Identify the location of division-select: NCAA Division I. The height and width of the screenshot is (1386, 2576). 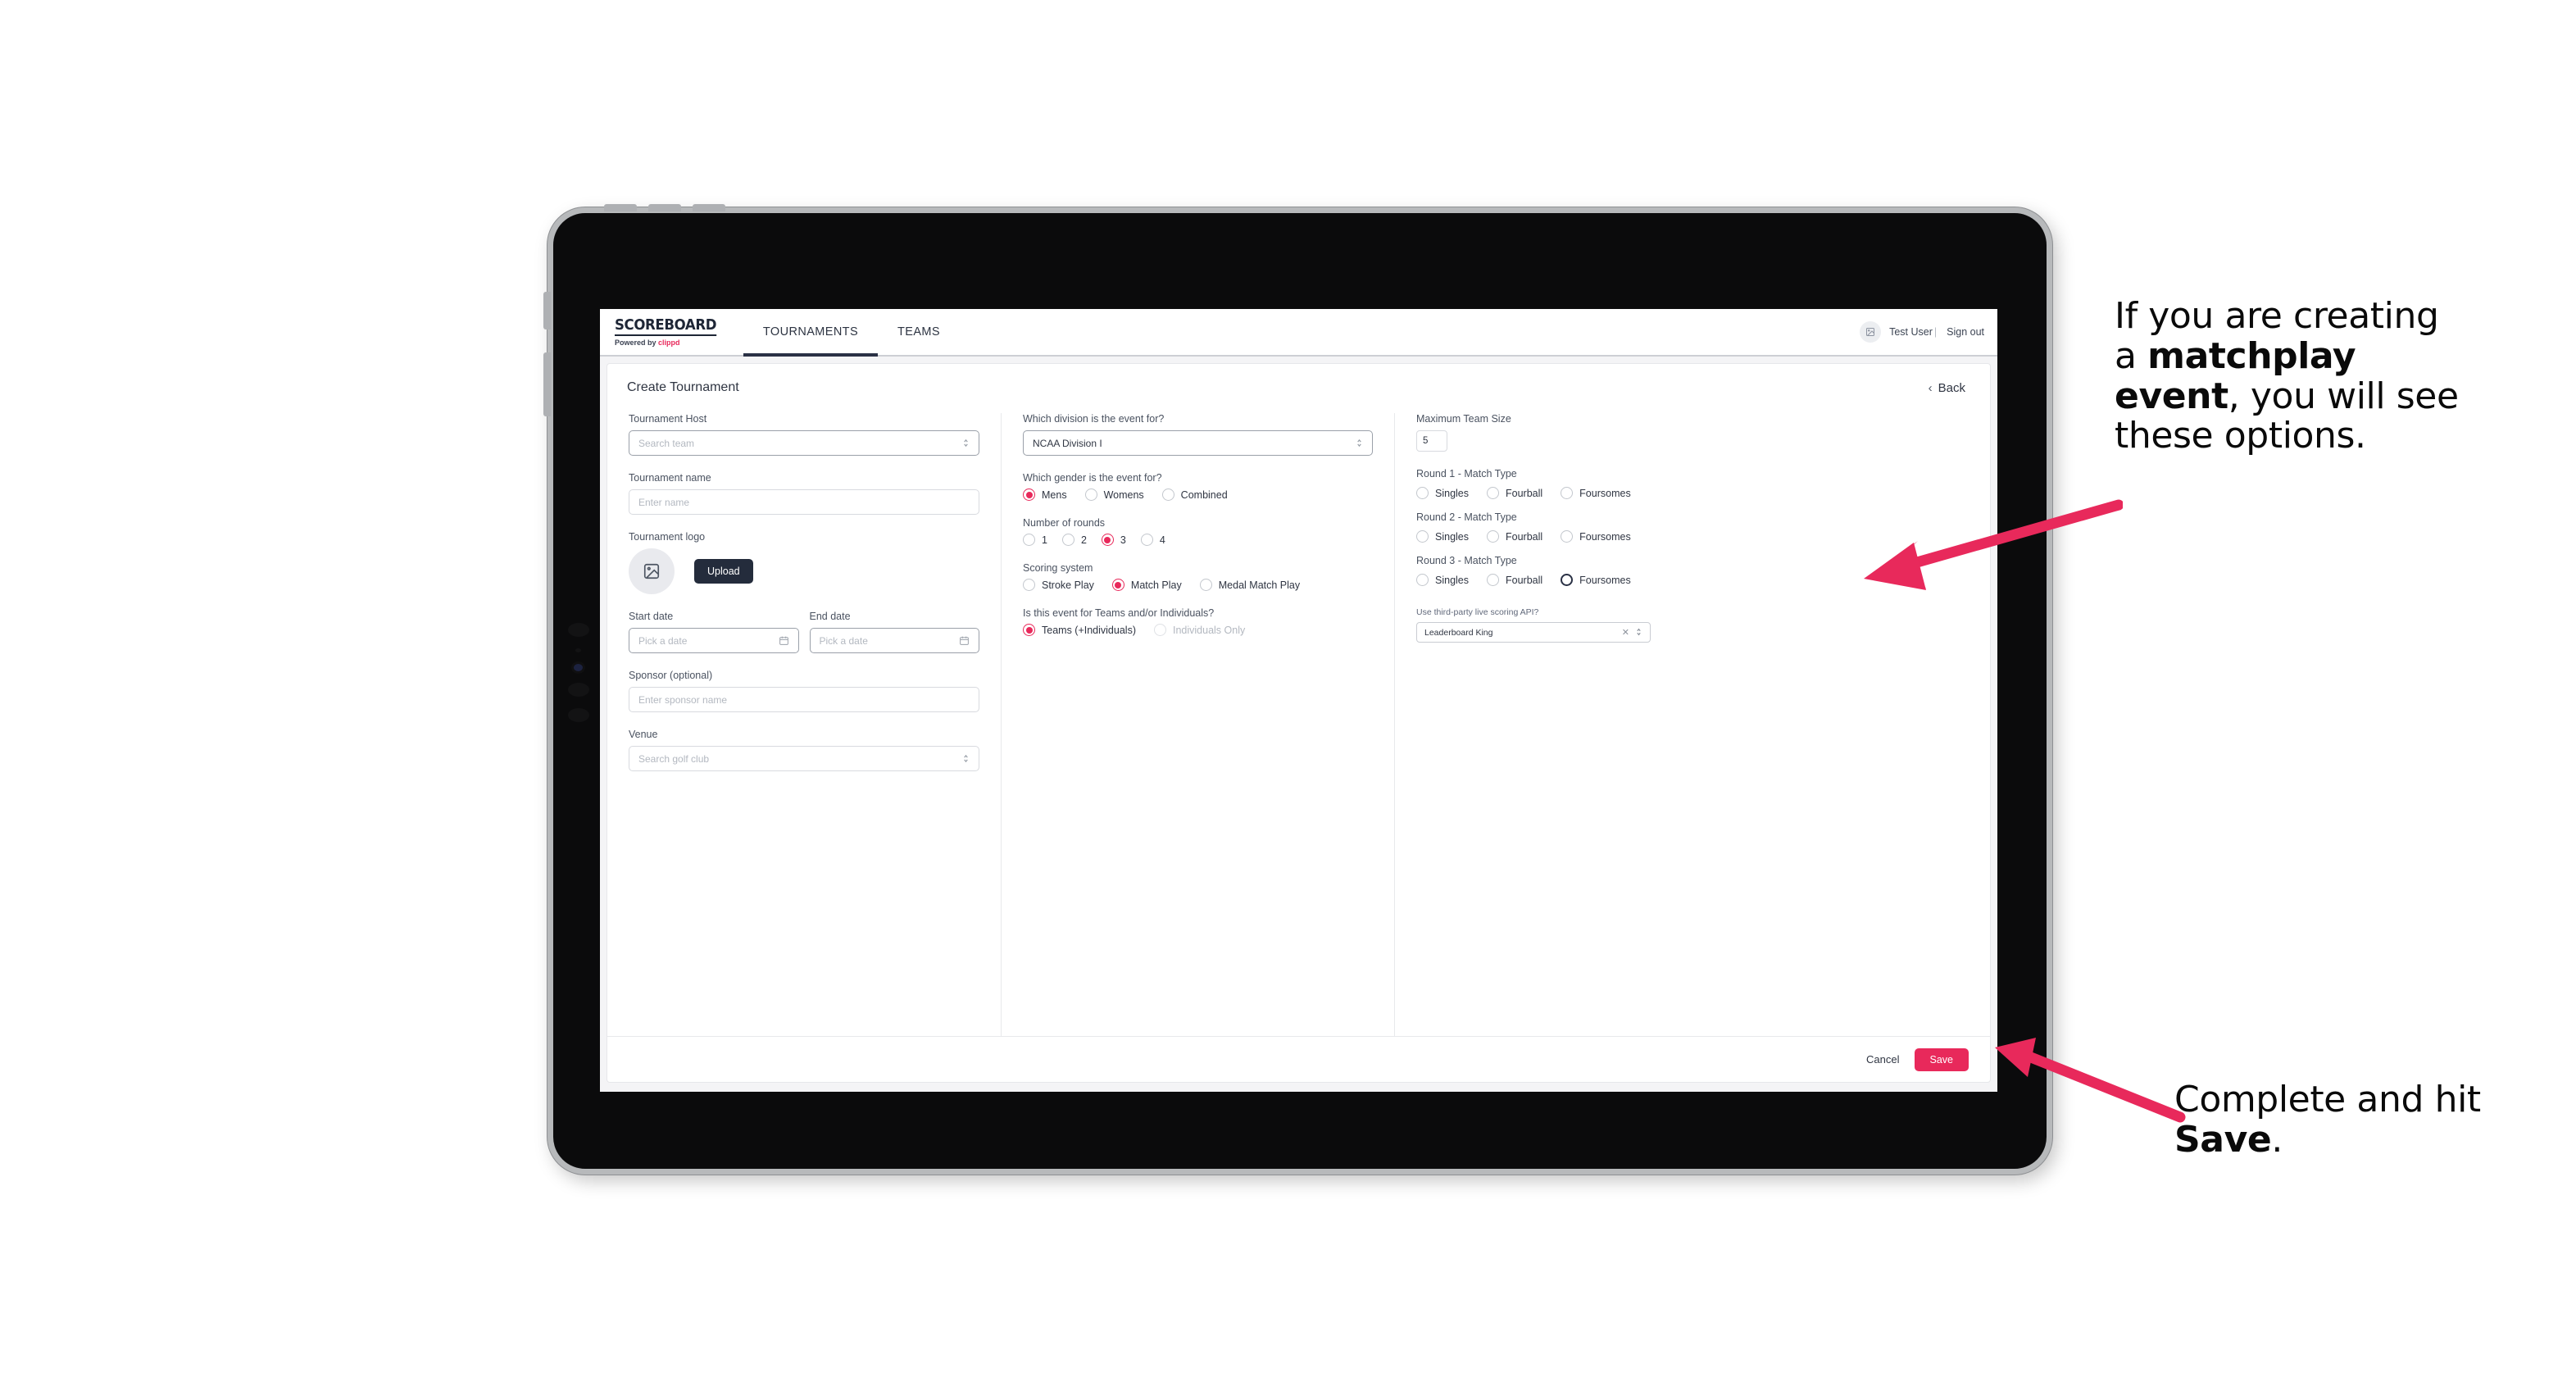
(1198, 443).